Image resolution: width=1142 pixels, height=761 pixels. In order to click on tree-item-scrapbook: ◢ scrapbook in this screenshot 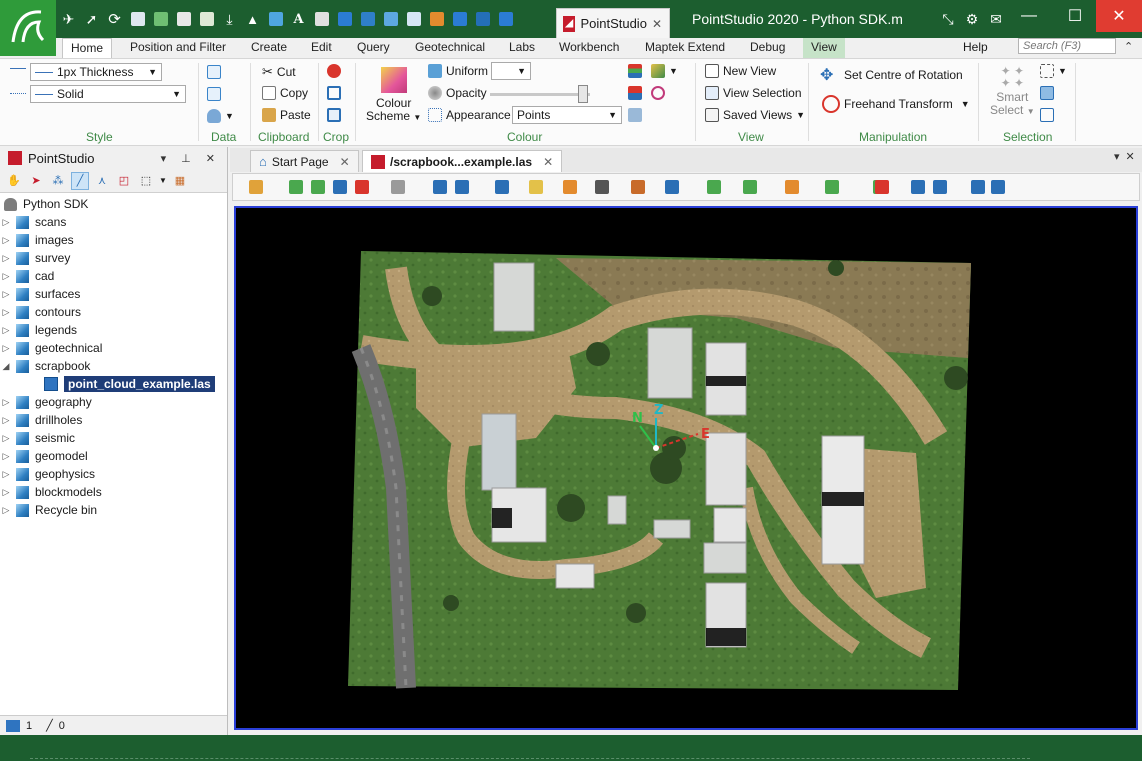, I will do `click(113, 366)`.